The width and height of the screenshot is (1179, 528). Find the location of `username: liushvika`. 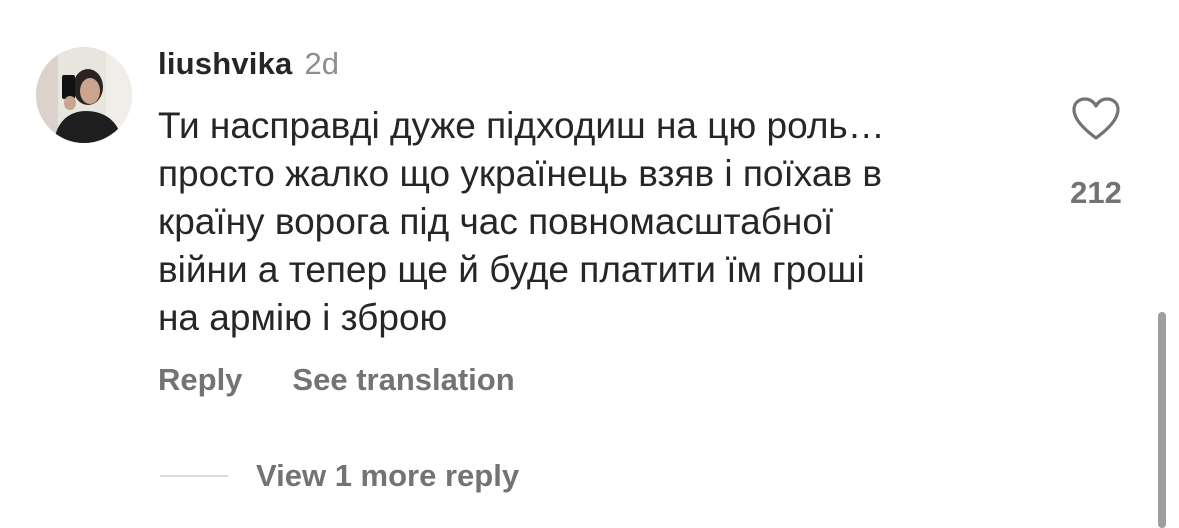

username: liushvika is located at coordinates (225, 64).